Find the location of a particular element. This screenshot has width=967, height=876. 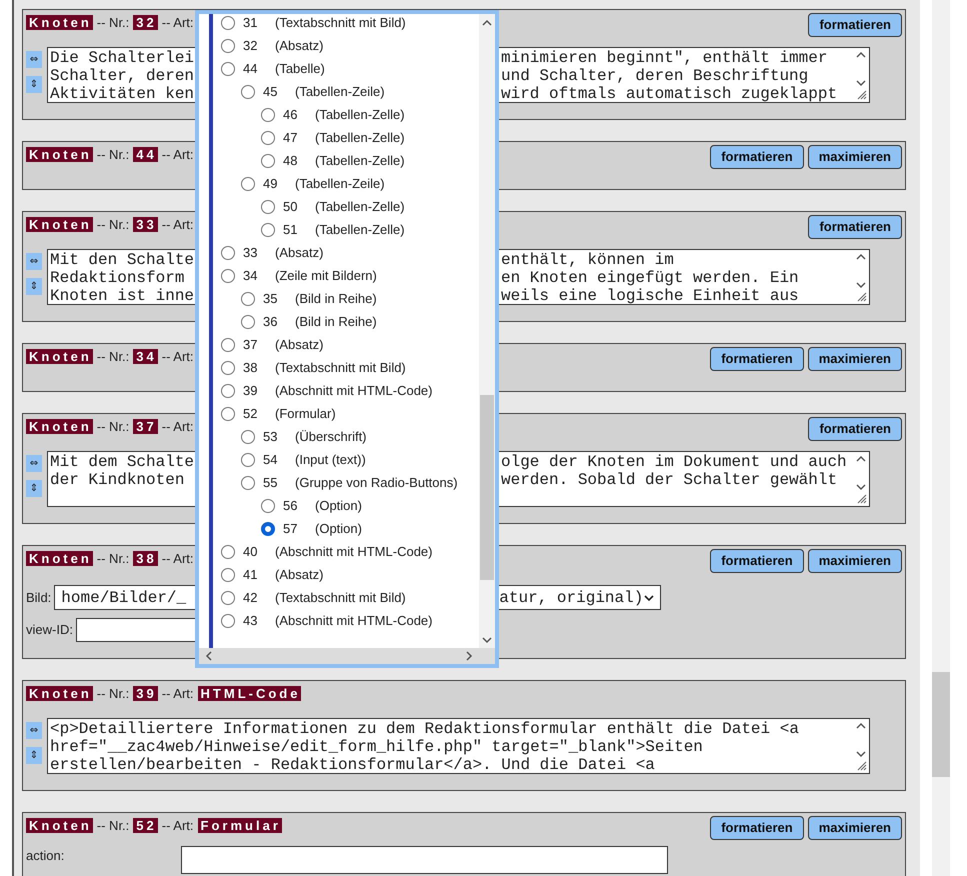

node-type: HTML-Code is located at coordinates (250, 693).